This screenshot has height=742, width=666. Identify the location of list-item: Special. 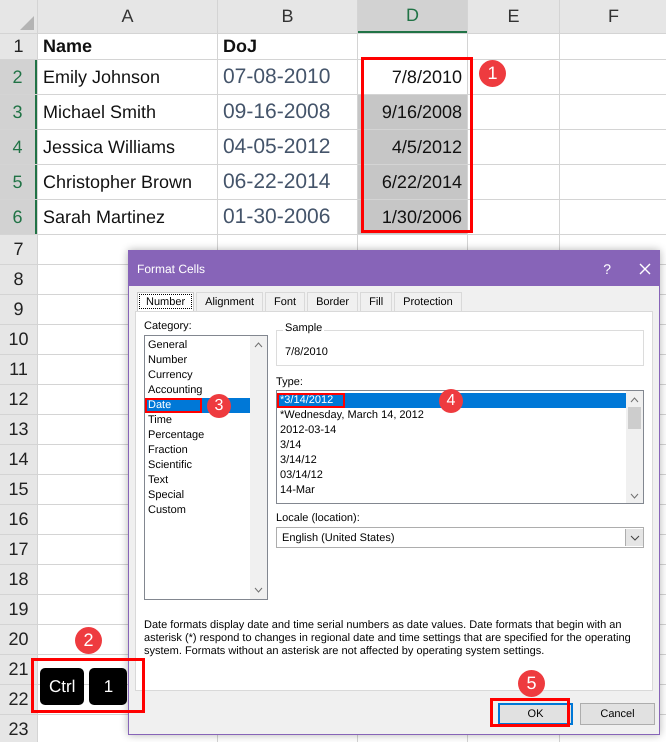
(166, 495).